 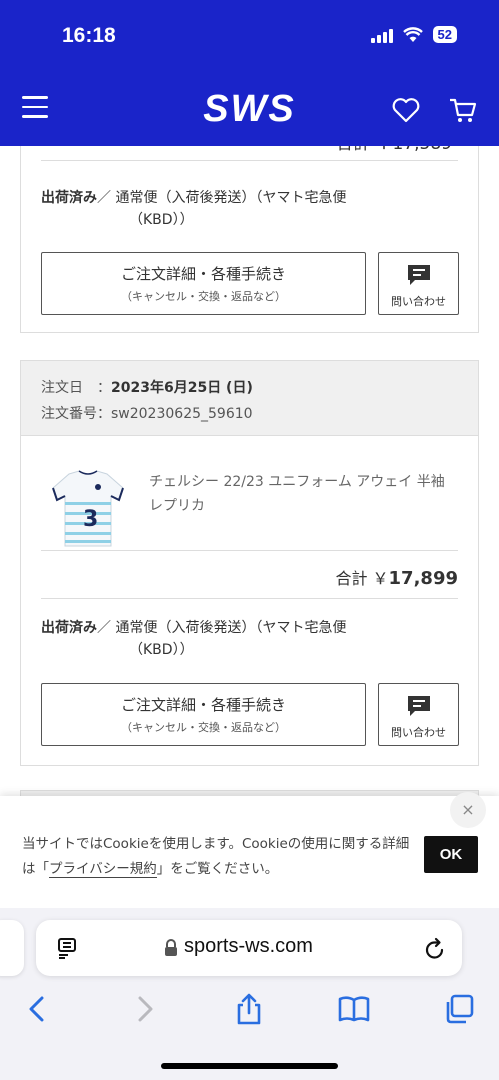 What do you see at coordinates (354, 1009) in the screenshot?
I see `bookmarks-icon` at bounding box center [354, 1009].